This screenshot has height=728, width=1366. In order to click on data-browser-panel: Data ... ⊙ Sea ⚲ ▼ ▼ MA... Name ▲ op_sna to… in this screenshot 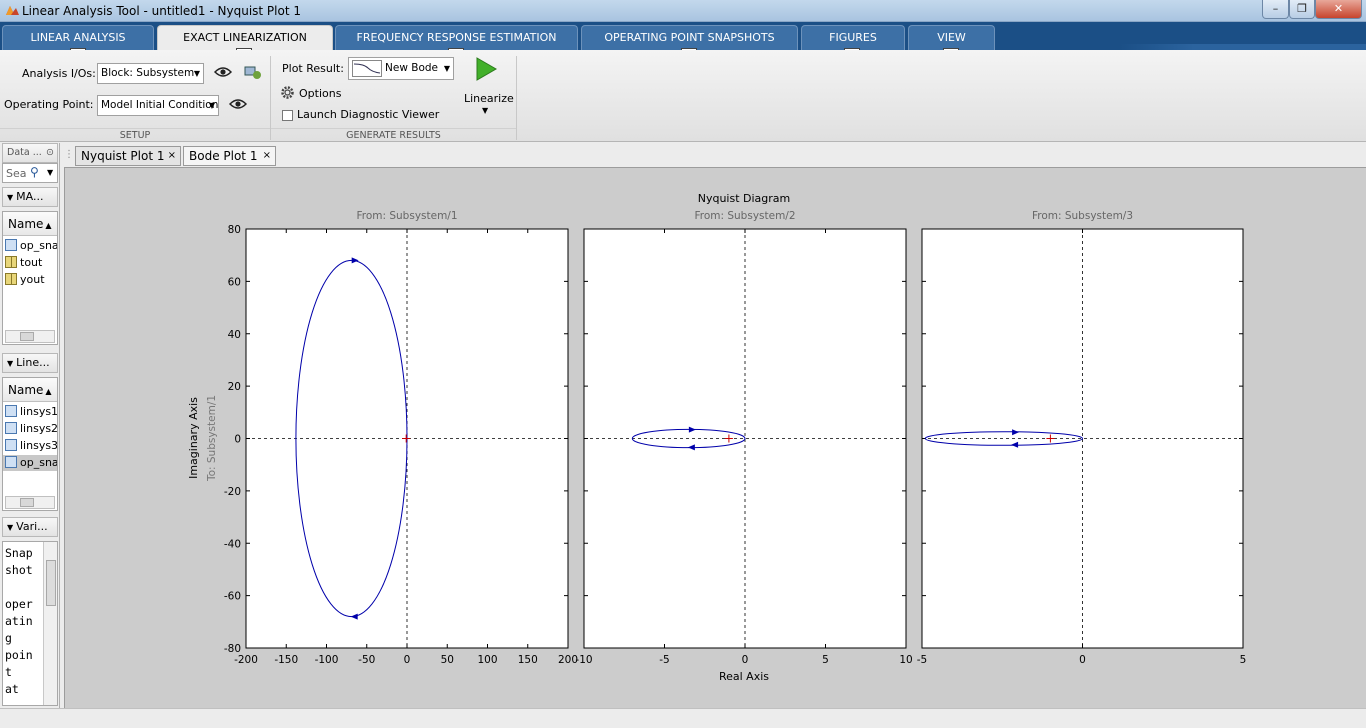, I will do `click(30, 425)`.